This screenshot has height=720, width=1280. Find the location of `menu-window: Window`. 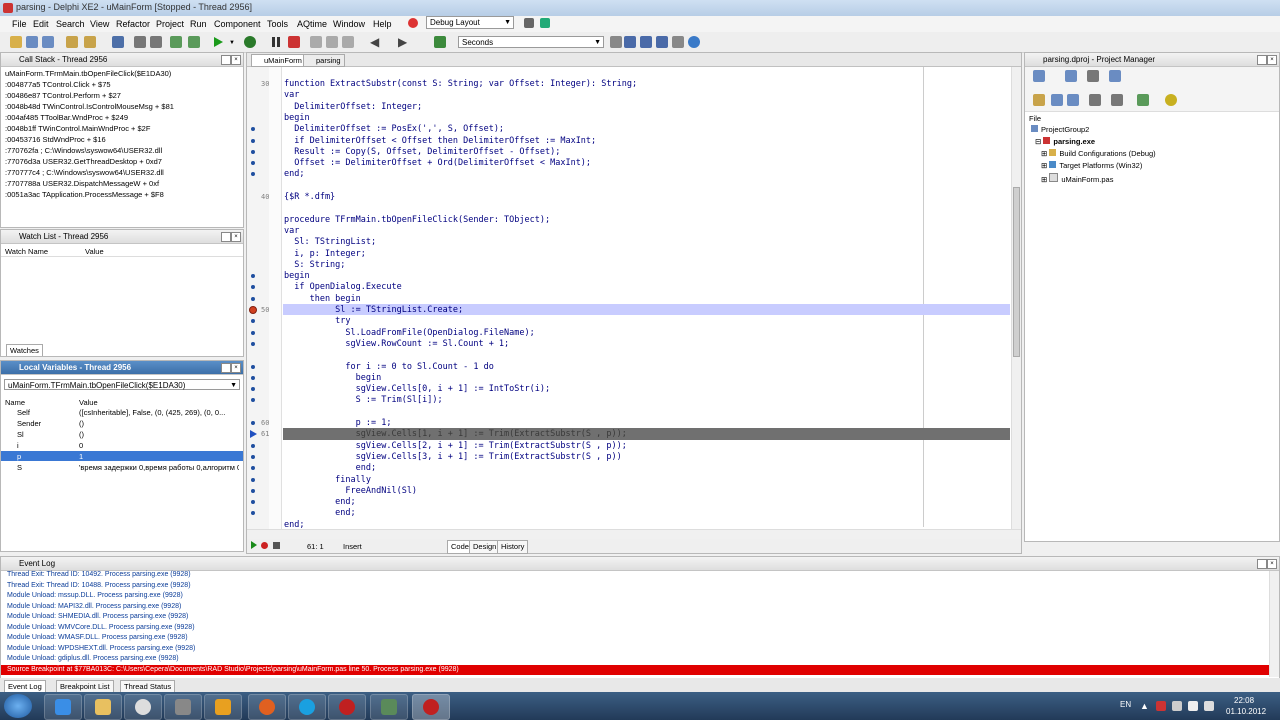

menu-window: Window is located at coordinates (349, 24).